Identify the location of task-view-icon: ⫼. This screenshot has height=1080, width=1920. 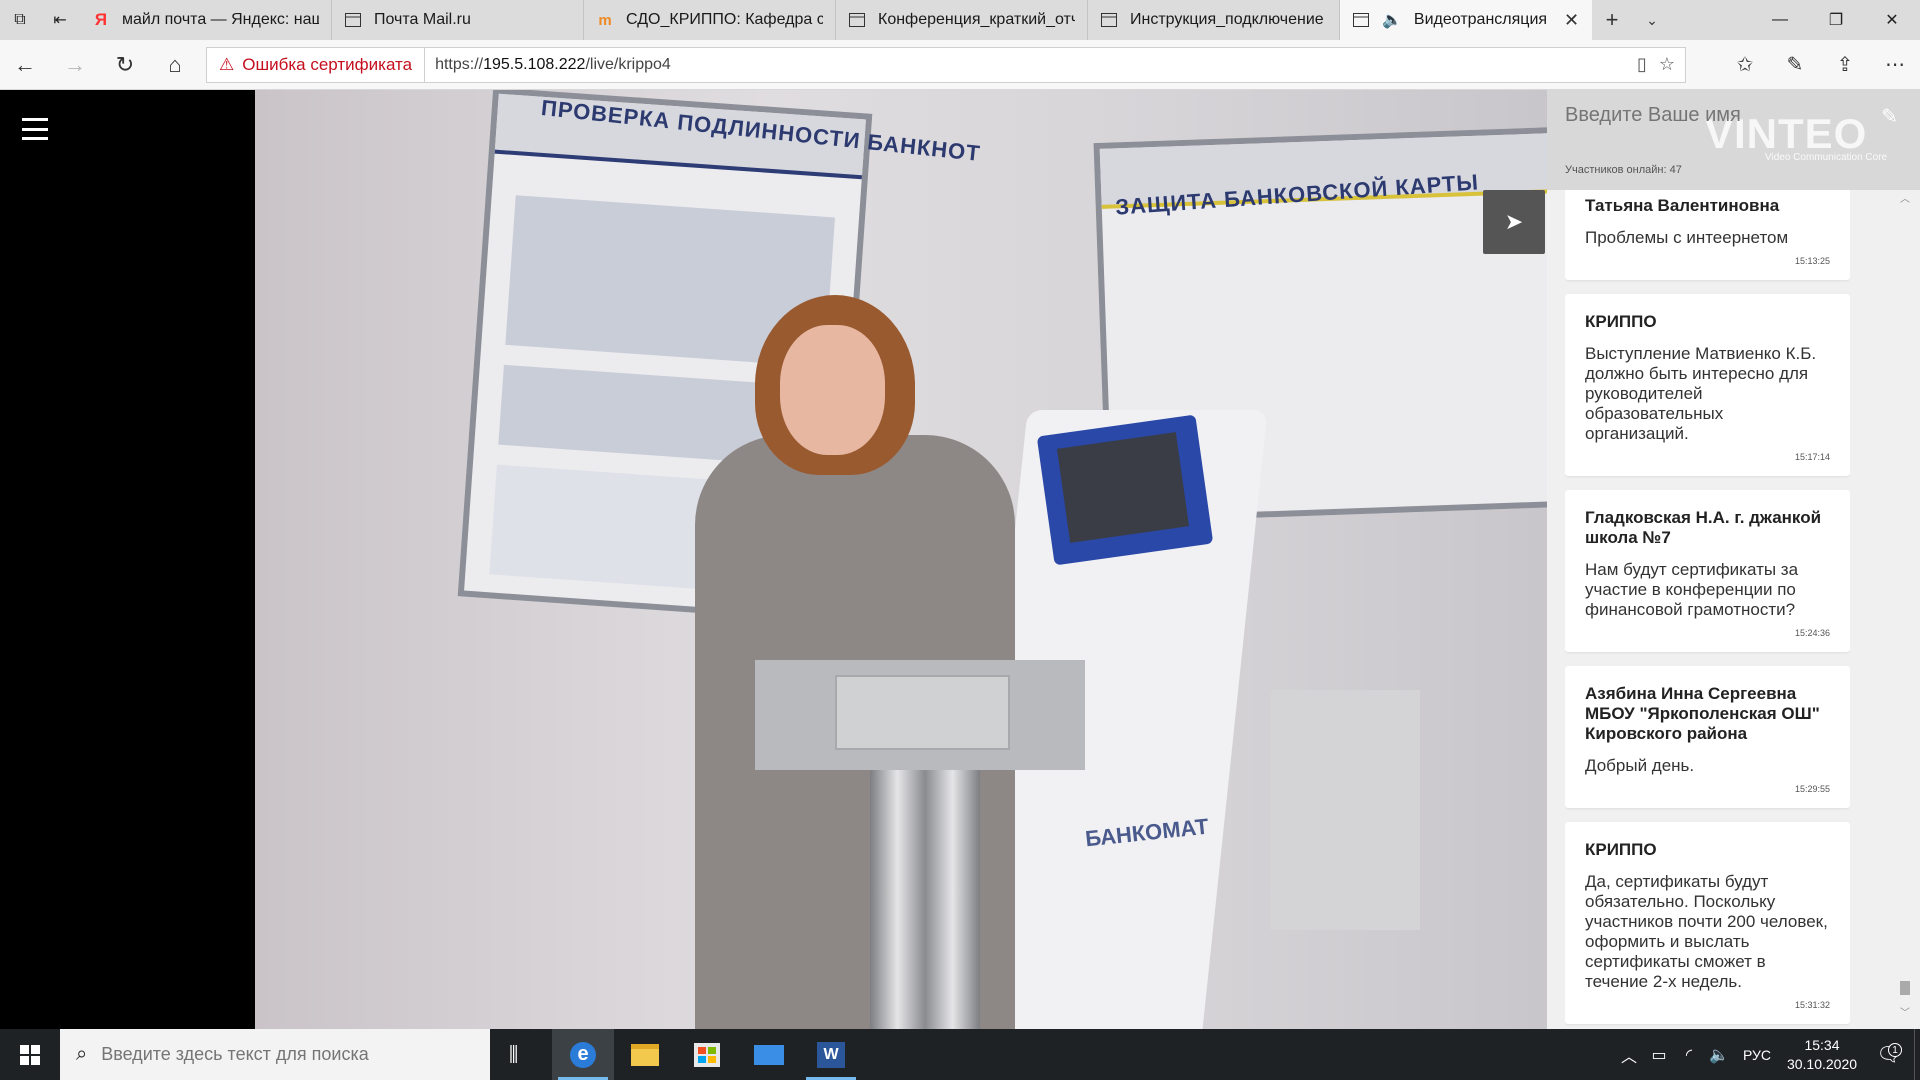
(514, 1054).